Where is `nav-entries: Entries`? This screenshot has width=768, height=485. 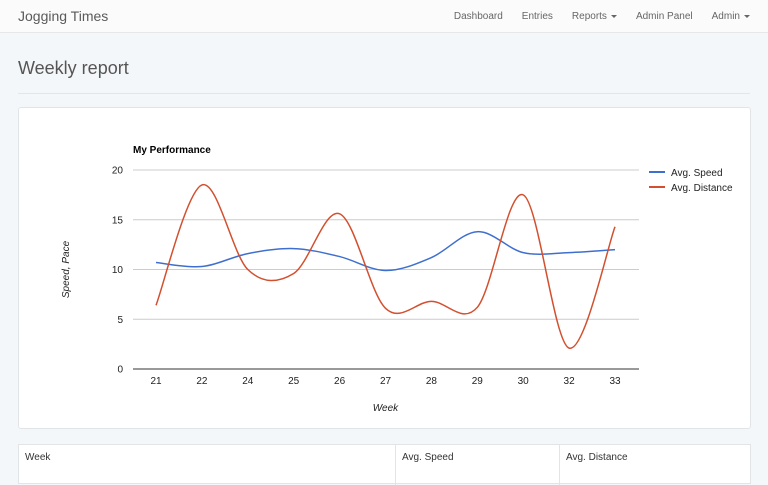
nav-entries: Entries is located at coordinates (537, 16).